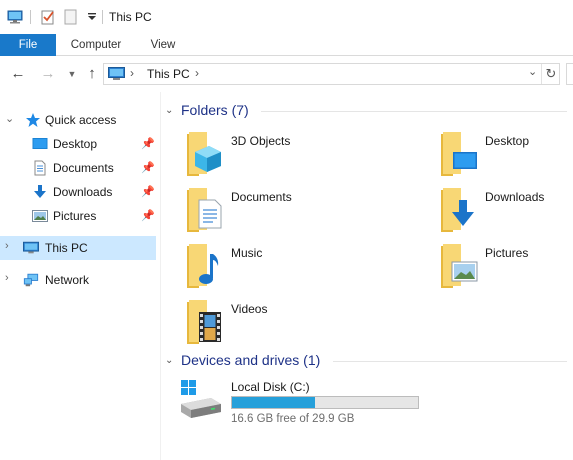 The width and height of the screenshot is (573, 460). What do you see at coordinates (163, 45) in the screenshot?
I see `tab-view: View` at bounding box center [163, 45].